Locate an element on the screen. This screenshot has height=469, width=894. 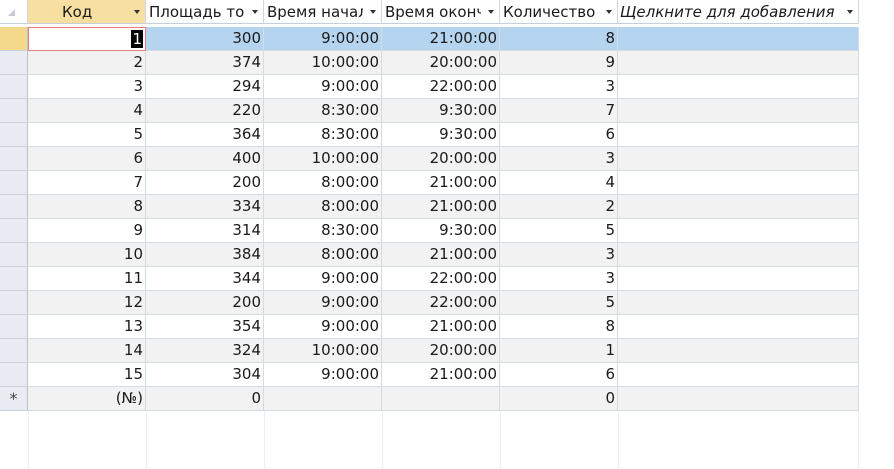
table-row: 10 384 8:00:00 21:00:00 3 is located at coordinates (447, 255).